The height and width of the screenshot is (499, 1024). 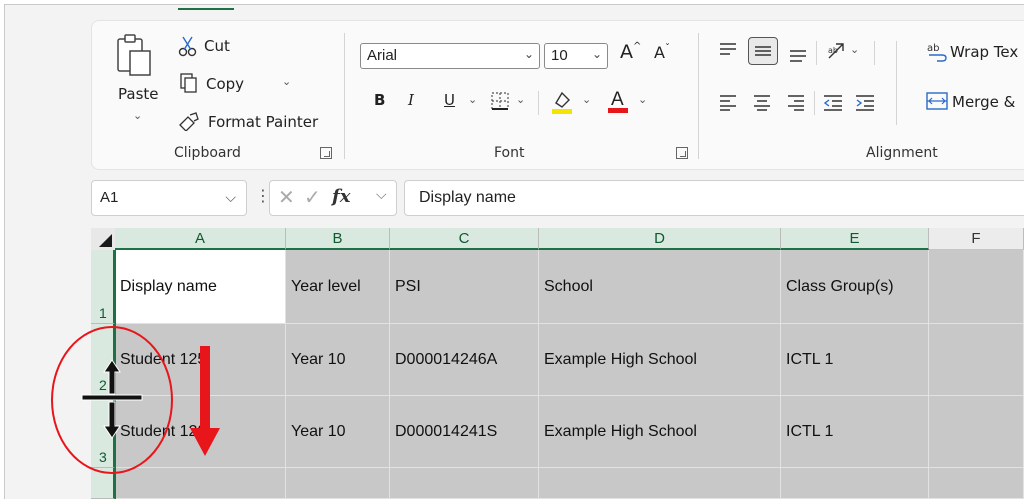 I want to click on name-box-value: A1, so click(x=109, y=197).